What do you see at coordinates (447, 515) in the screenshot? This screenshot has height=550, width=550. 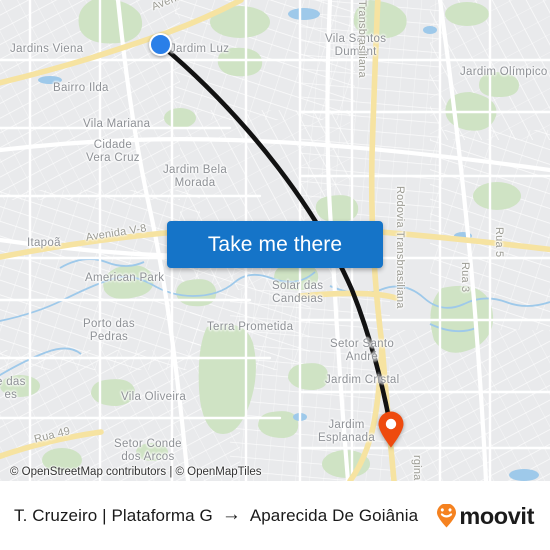 I see `moovit-pin-icon` at bounding box center [447, 515].